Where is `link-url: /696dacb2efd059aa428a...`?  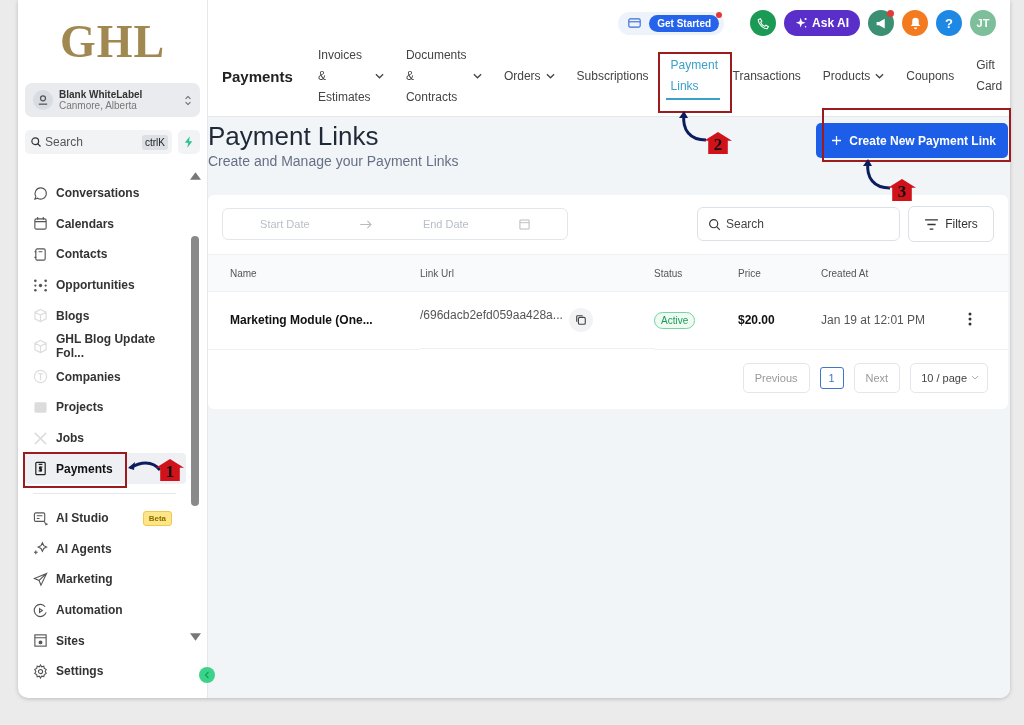 link-url: /696dacb2efd059aa428a... is located at coordinates (491, 315).